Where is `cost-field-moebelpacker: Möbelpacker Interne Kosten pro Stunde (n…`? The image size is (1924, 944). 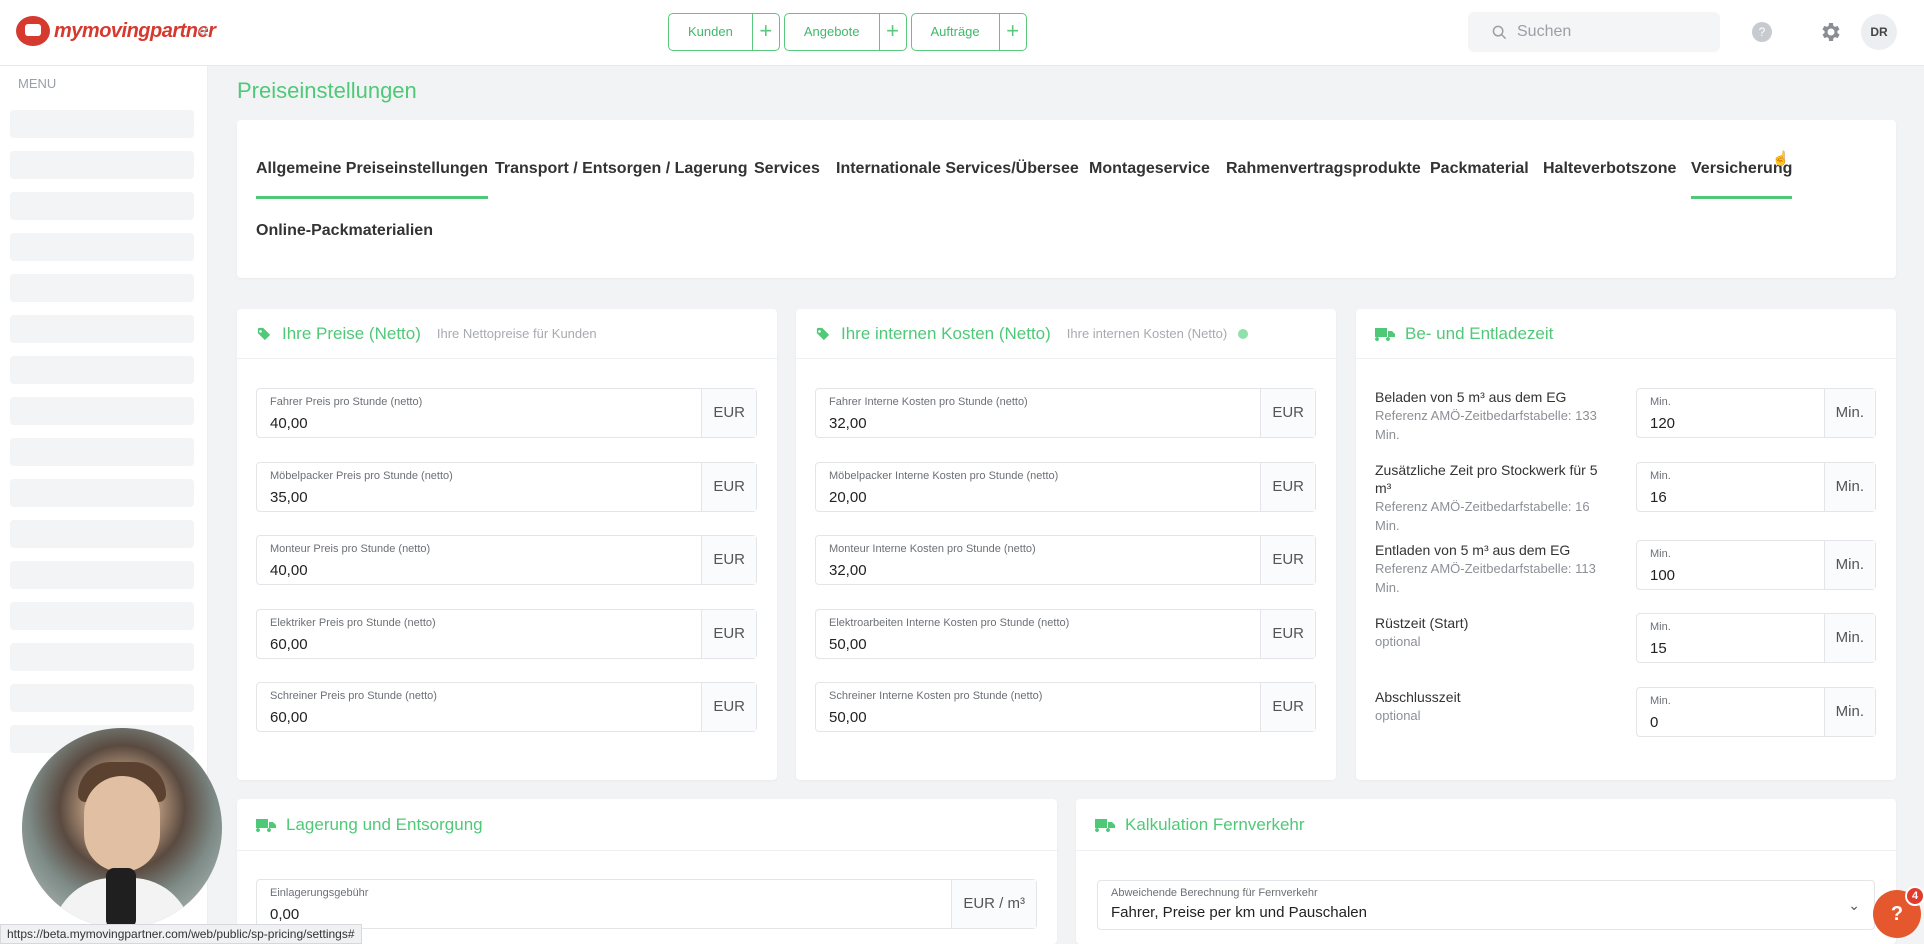
cost-field-moebelpacker: Möbelpacker Interne Kosten pro Stunde (n… is located at coordinates (1065, 487).